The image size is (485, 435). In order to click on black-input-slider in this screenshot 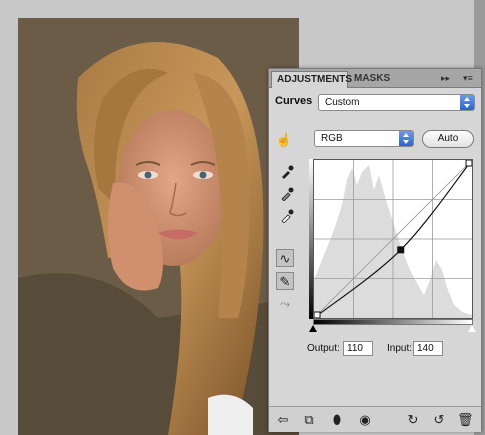, I will do `click(313, 328)`.